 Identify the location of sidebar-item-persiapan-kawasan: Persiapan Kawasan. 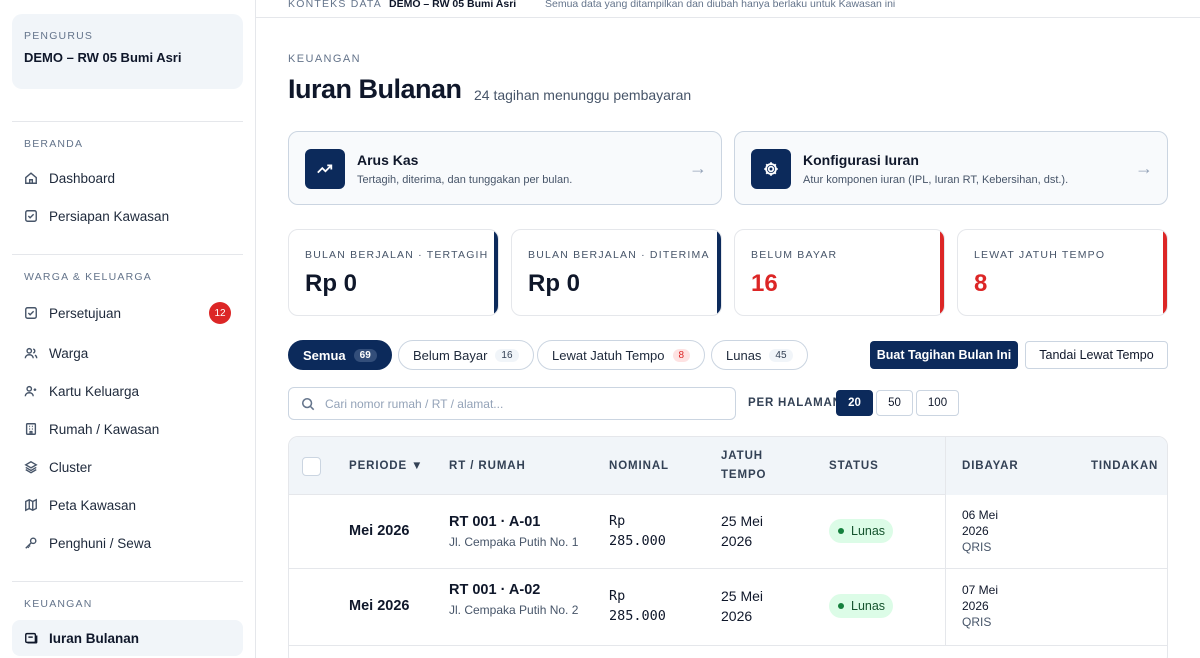
(127, 216).